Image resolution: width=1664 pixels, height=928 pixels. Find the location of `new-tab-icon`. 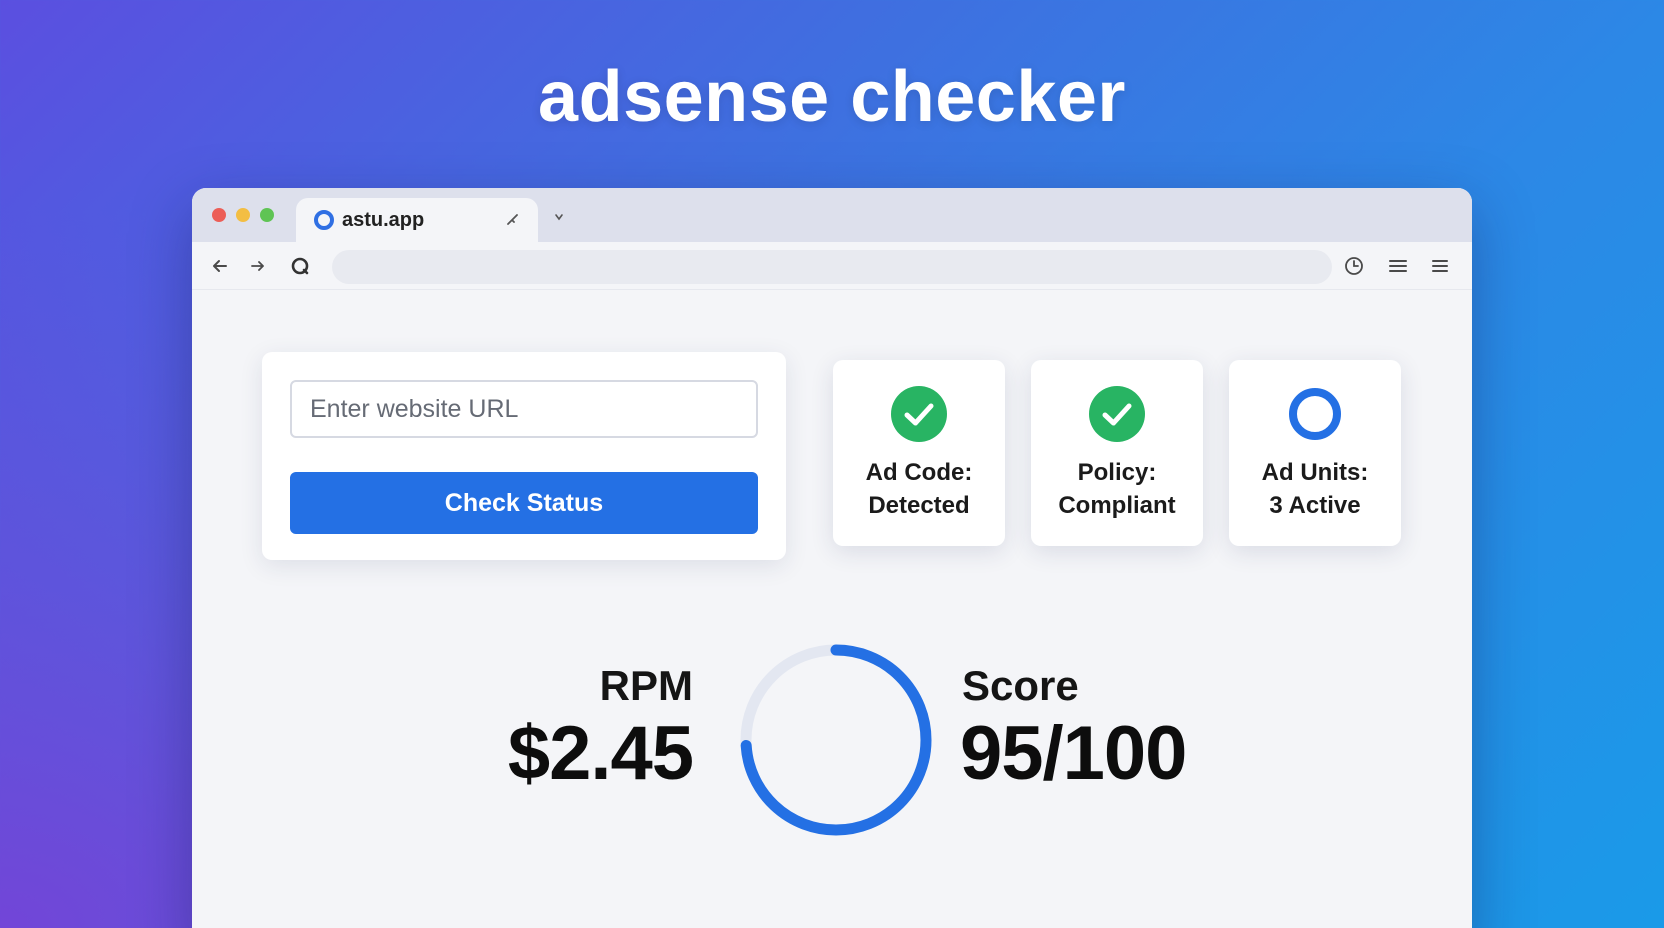

new-tab-icon is located at coordinates (559, 217).